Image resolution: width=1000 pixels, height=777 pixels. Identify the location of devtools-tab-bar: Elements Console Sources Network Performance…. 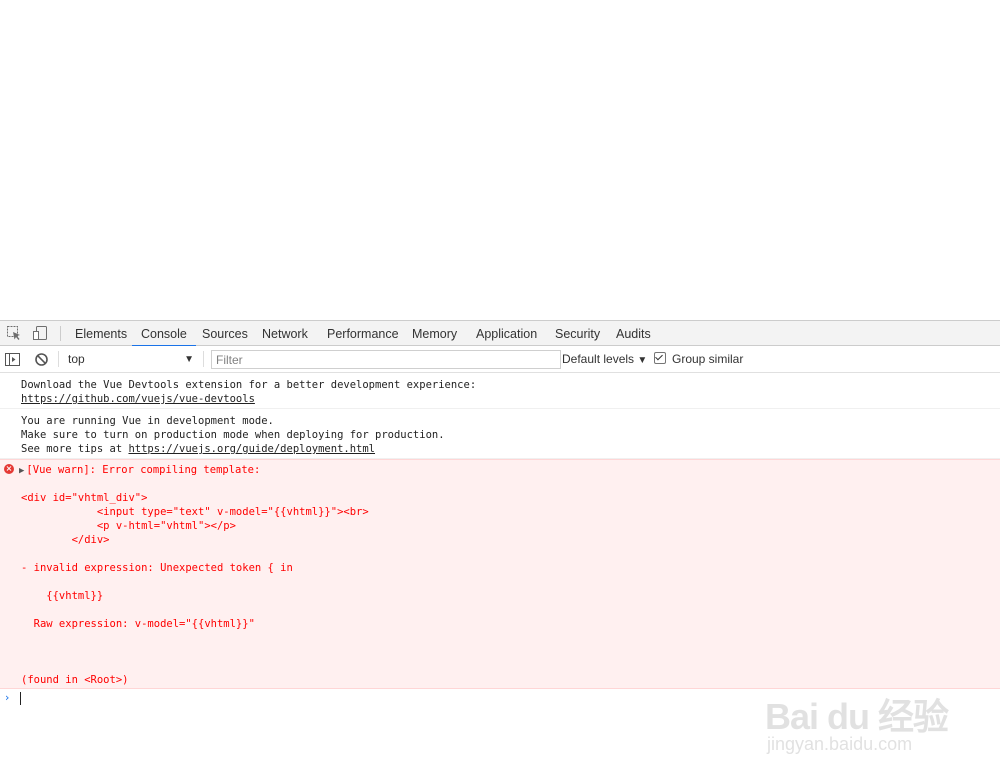
(500, 333).